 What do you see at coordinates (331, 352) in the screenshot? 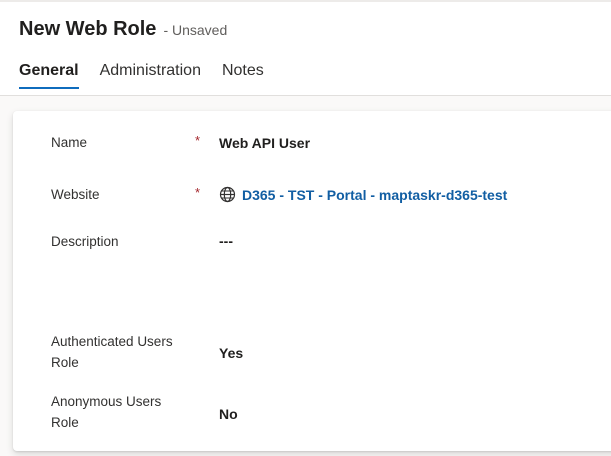
I see `field-authenticated-users-role: Authenticated Users Role Yes` at bounding box center [331, 352].